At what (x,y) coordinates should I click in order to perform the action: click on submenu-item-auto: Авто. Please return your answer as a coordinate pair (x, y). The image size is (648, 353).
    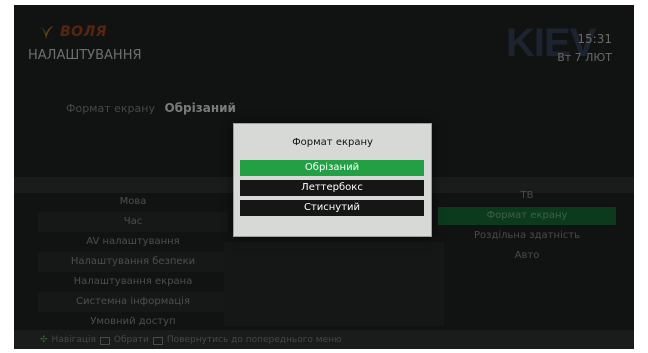
    Looking at the image, I should click on (527, 256).